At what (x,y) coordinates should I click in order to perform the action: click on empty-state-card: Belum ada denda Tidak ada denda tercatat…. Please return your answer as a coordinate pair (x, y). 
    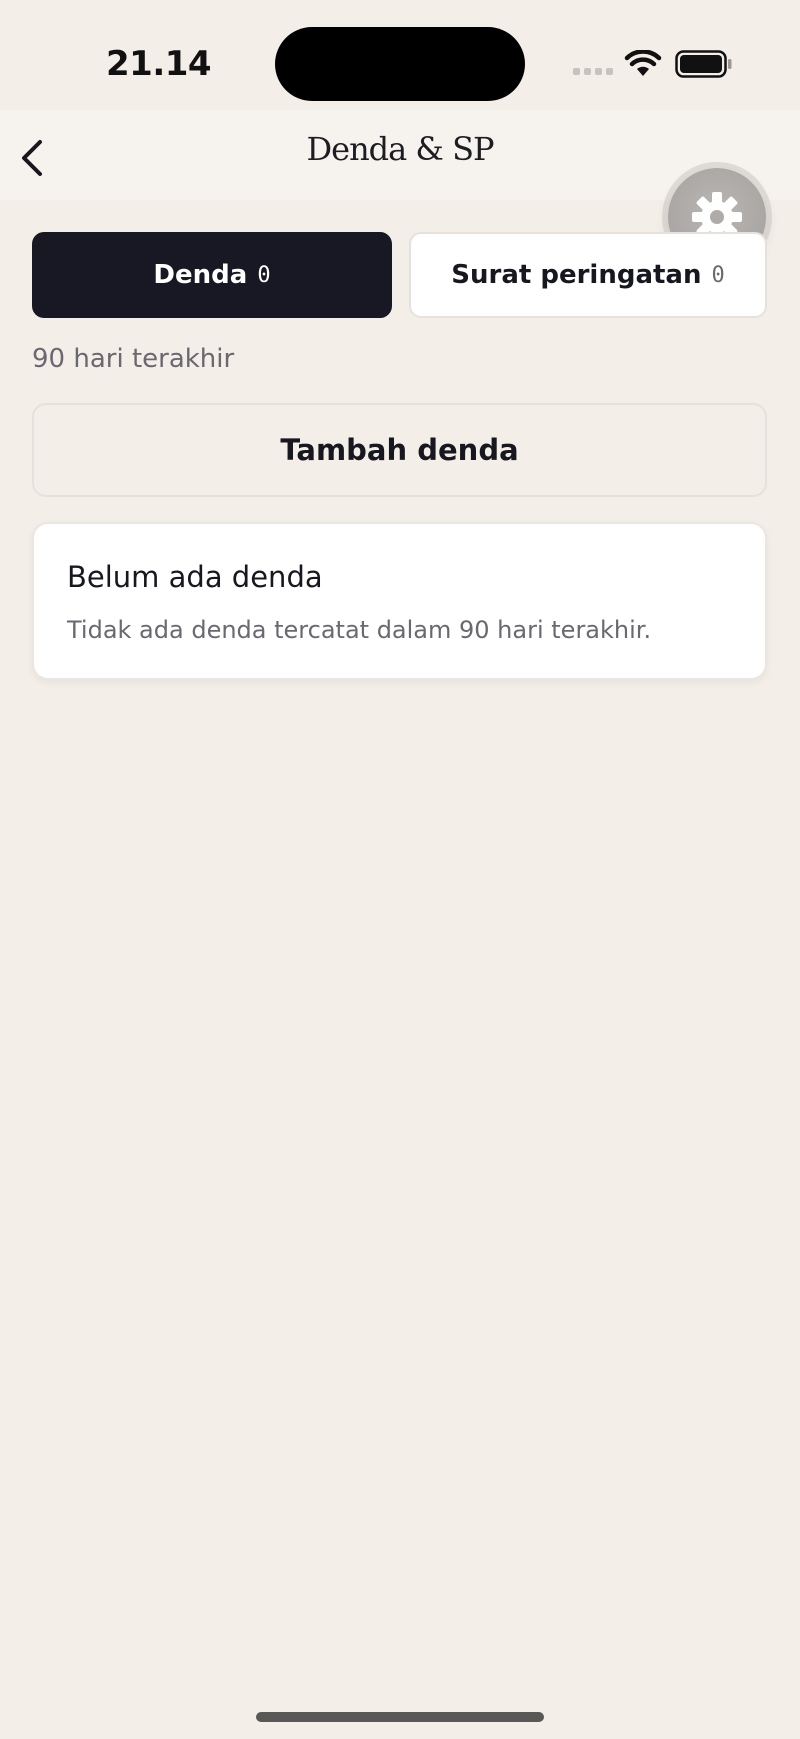
    Looking at the image, I should click on (399, 601).